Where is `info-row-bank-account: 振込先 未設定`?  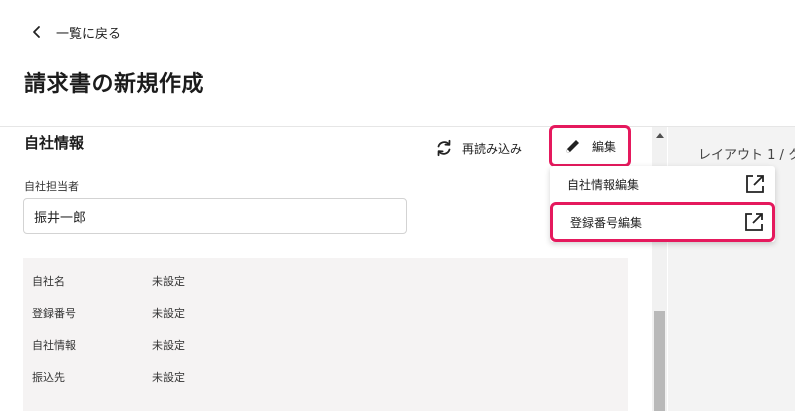
info-row-bank-account: 振込先 未設定 is located at coordinates (108, 377).